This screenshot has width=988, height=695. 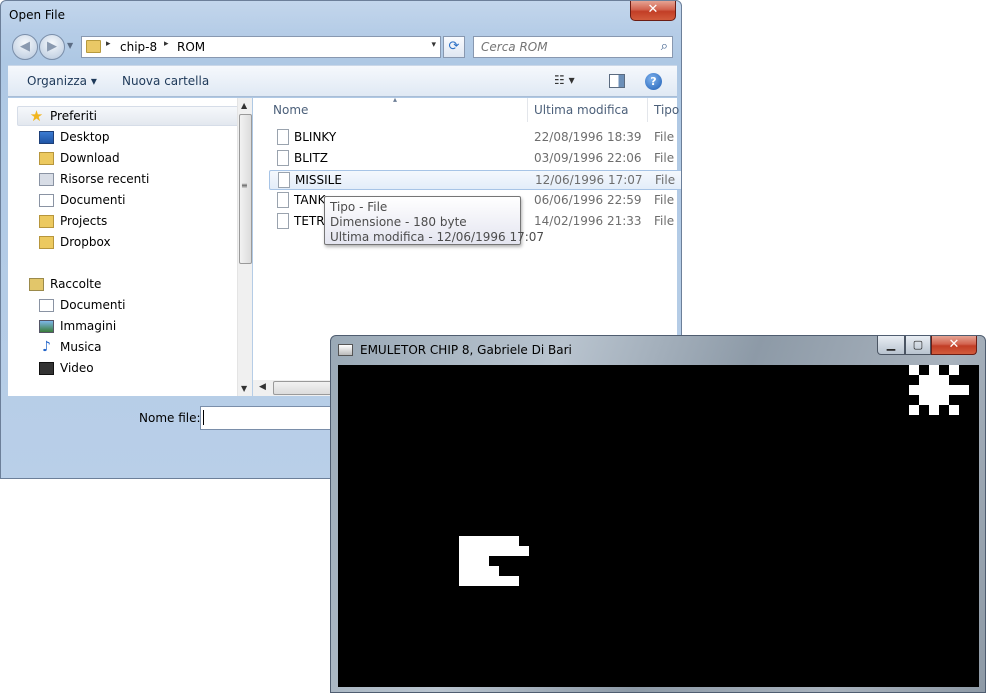 What do you see at coordinates (191, 47) in the screenshot?
I see `breadcrumb-rom: ROM` at bounding box center [191, 47].